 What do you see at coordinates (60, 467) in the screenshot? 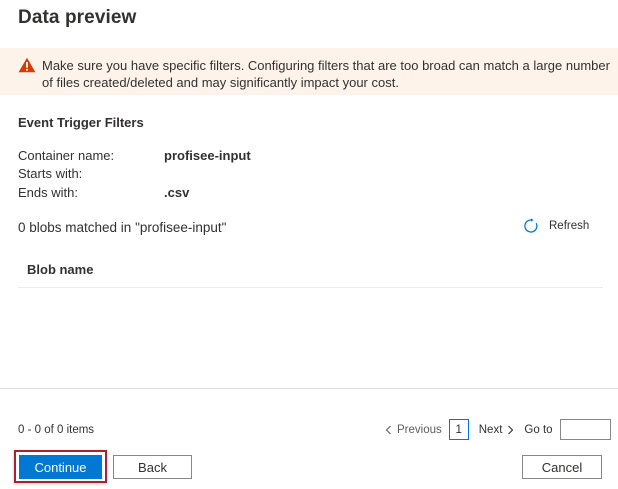
I see `continue-button: Continue` at bounding box center [60, 467].